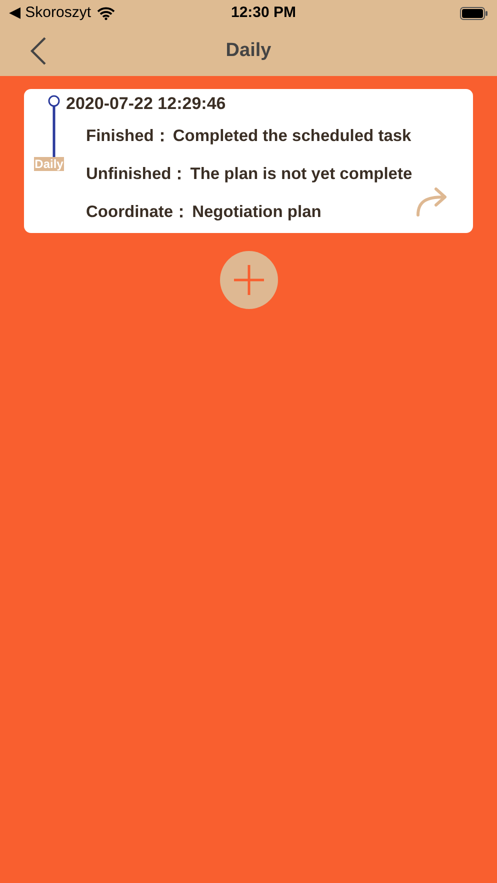 The width and height of the screenshot is (497, 883). I want to click on entry-tag: Daily, so click(49, 164).